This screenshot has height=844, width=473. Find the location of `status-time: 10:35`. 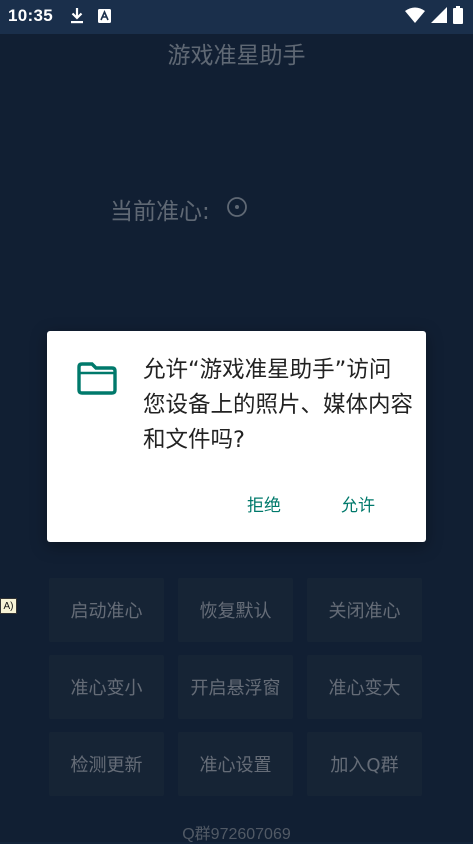

status-time: 10:35 is located at coordinates (30, 15).